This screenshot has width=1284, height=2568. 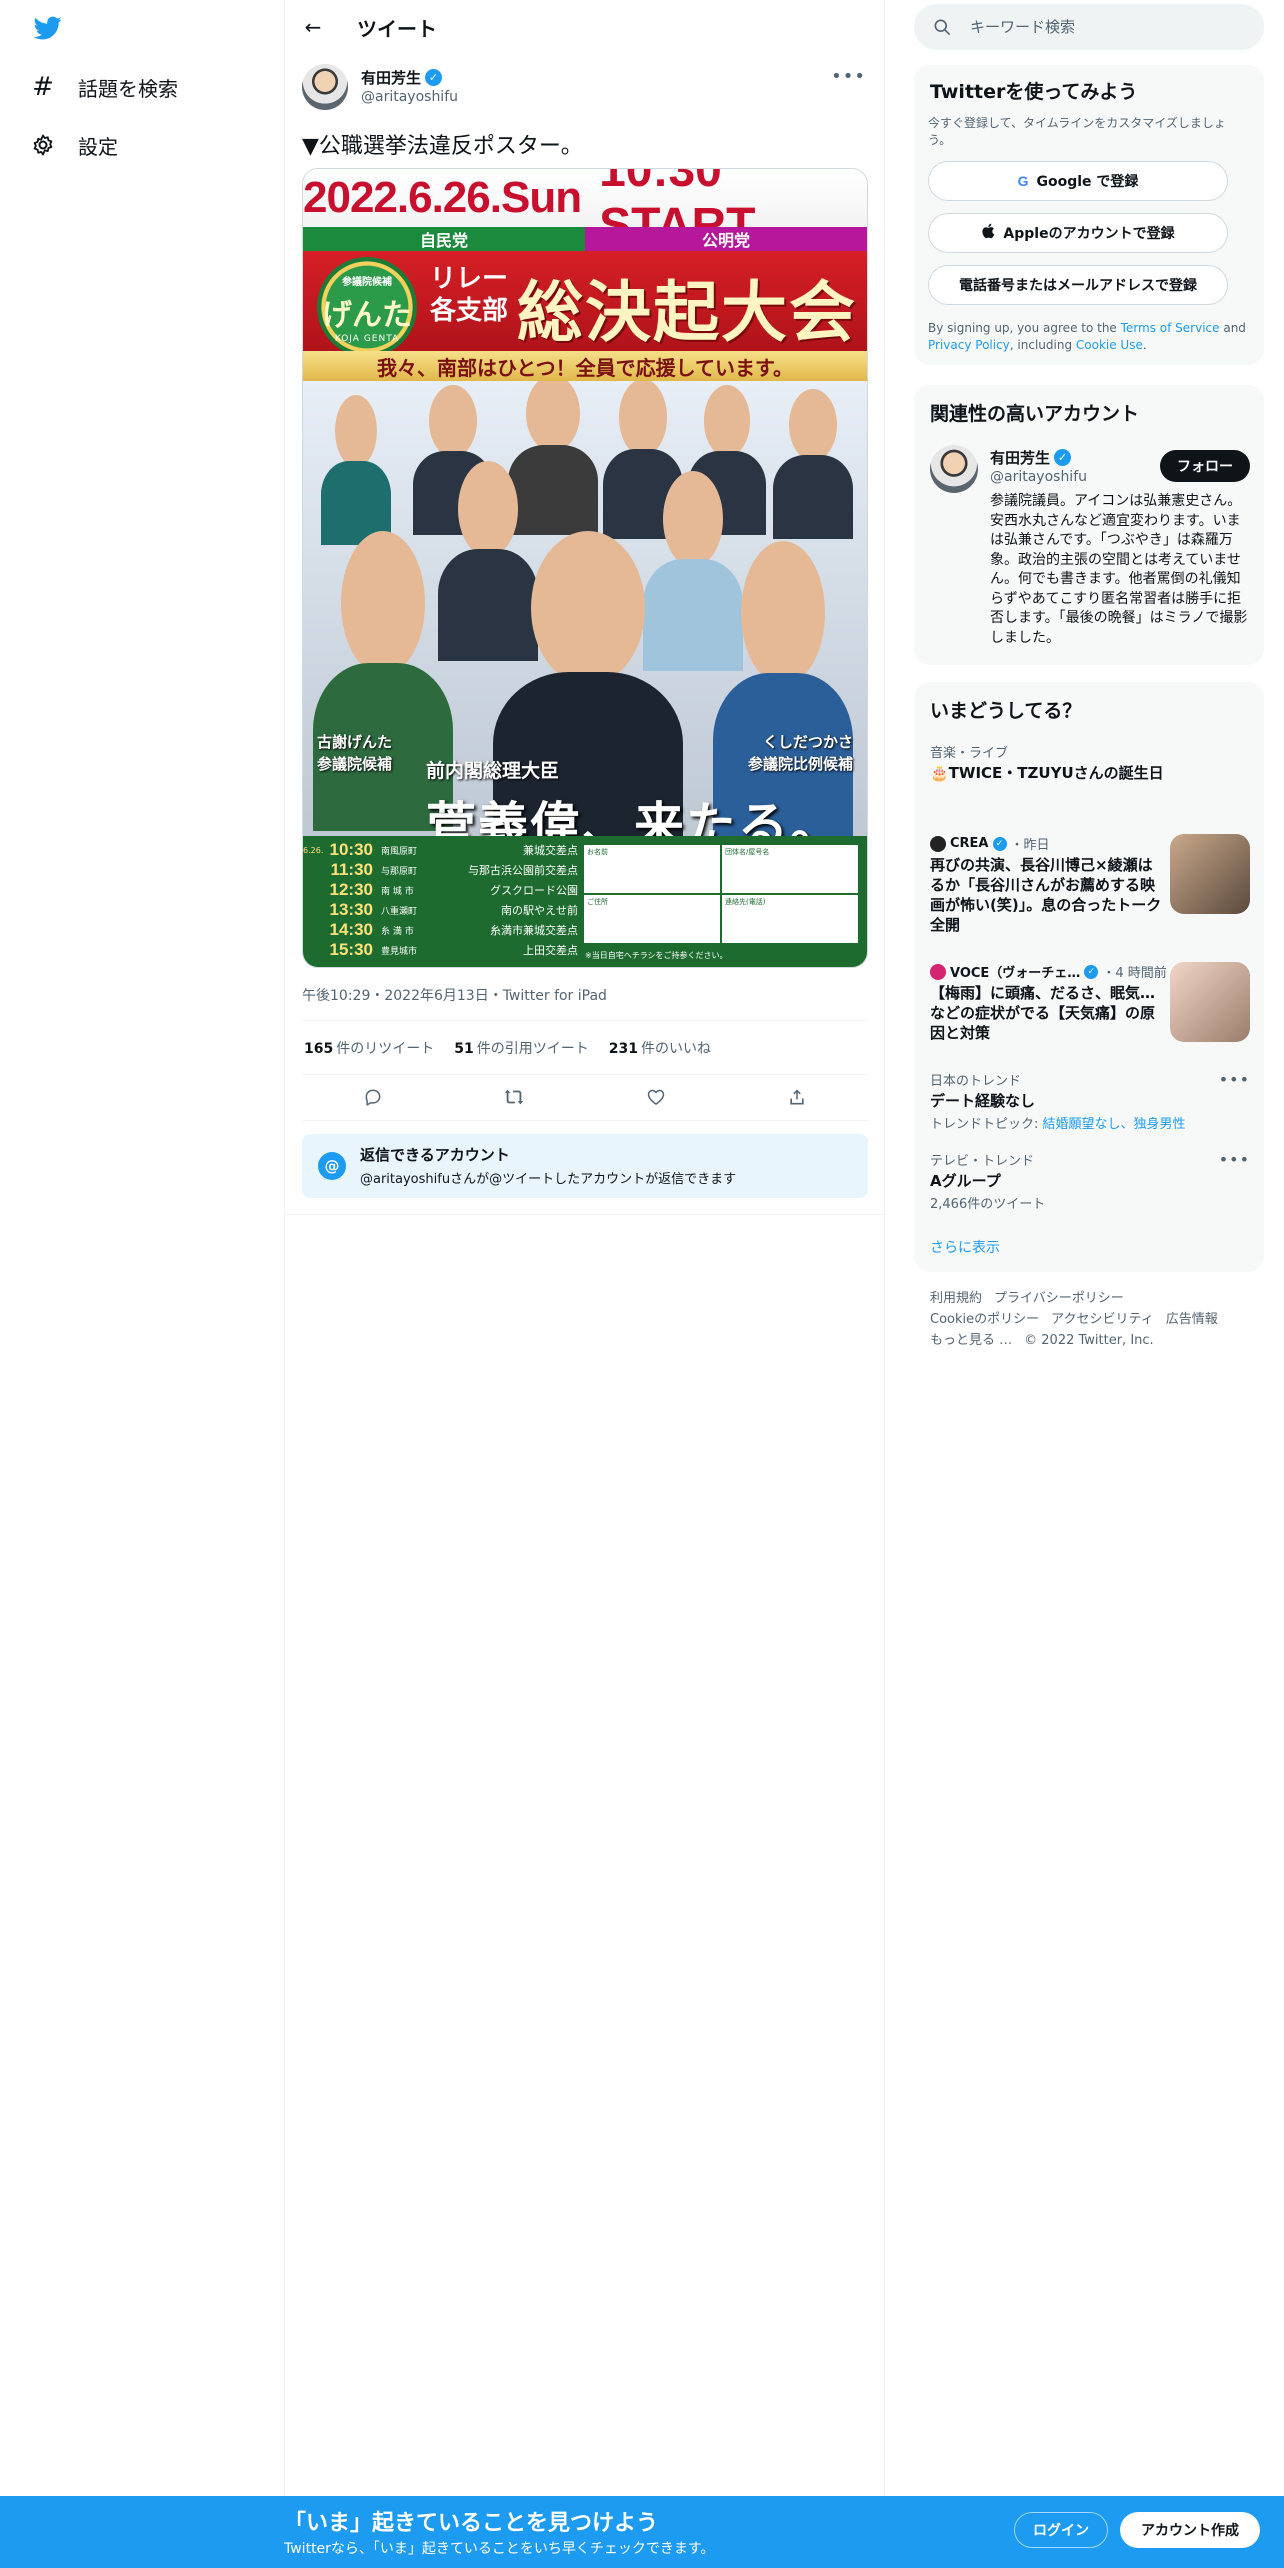 I want to click on trend-topics-link: 結婚願望なし、独身男性, so click(x=1114, y=1124).